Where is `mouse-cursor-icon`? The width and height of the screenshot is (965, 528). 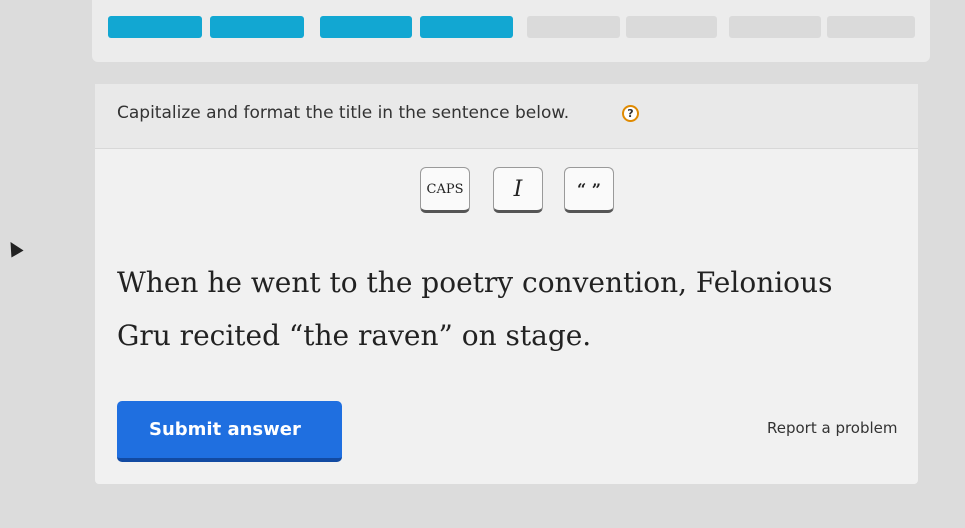 mouse-cursor-icon is located at coordinates (14, 248).